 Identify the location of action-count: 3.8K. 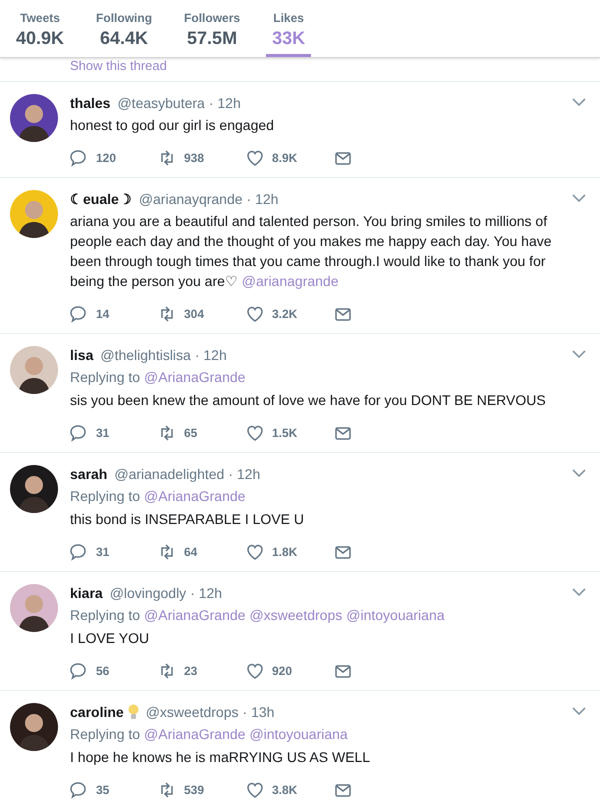
(285, 790).